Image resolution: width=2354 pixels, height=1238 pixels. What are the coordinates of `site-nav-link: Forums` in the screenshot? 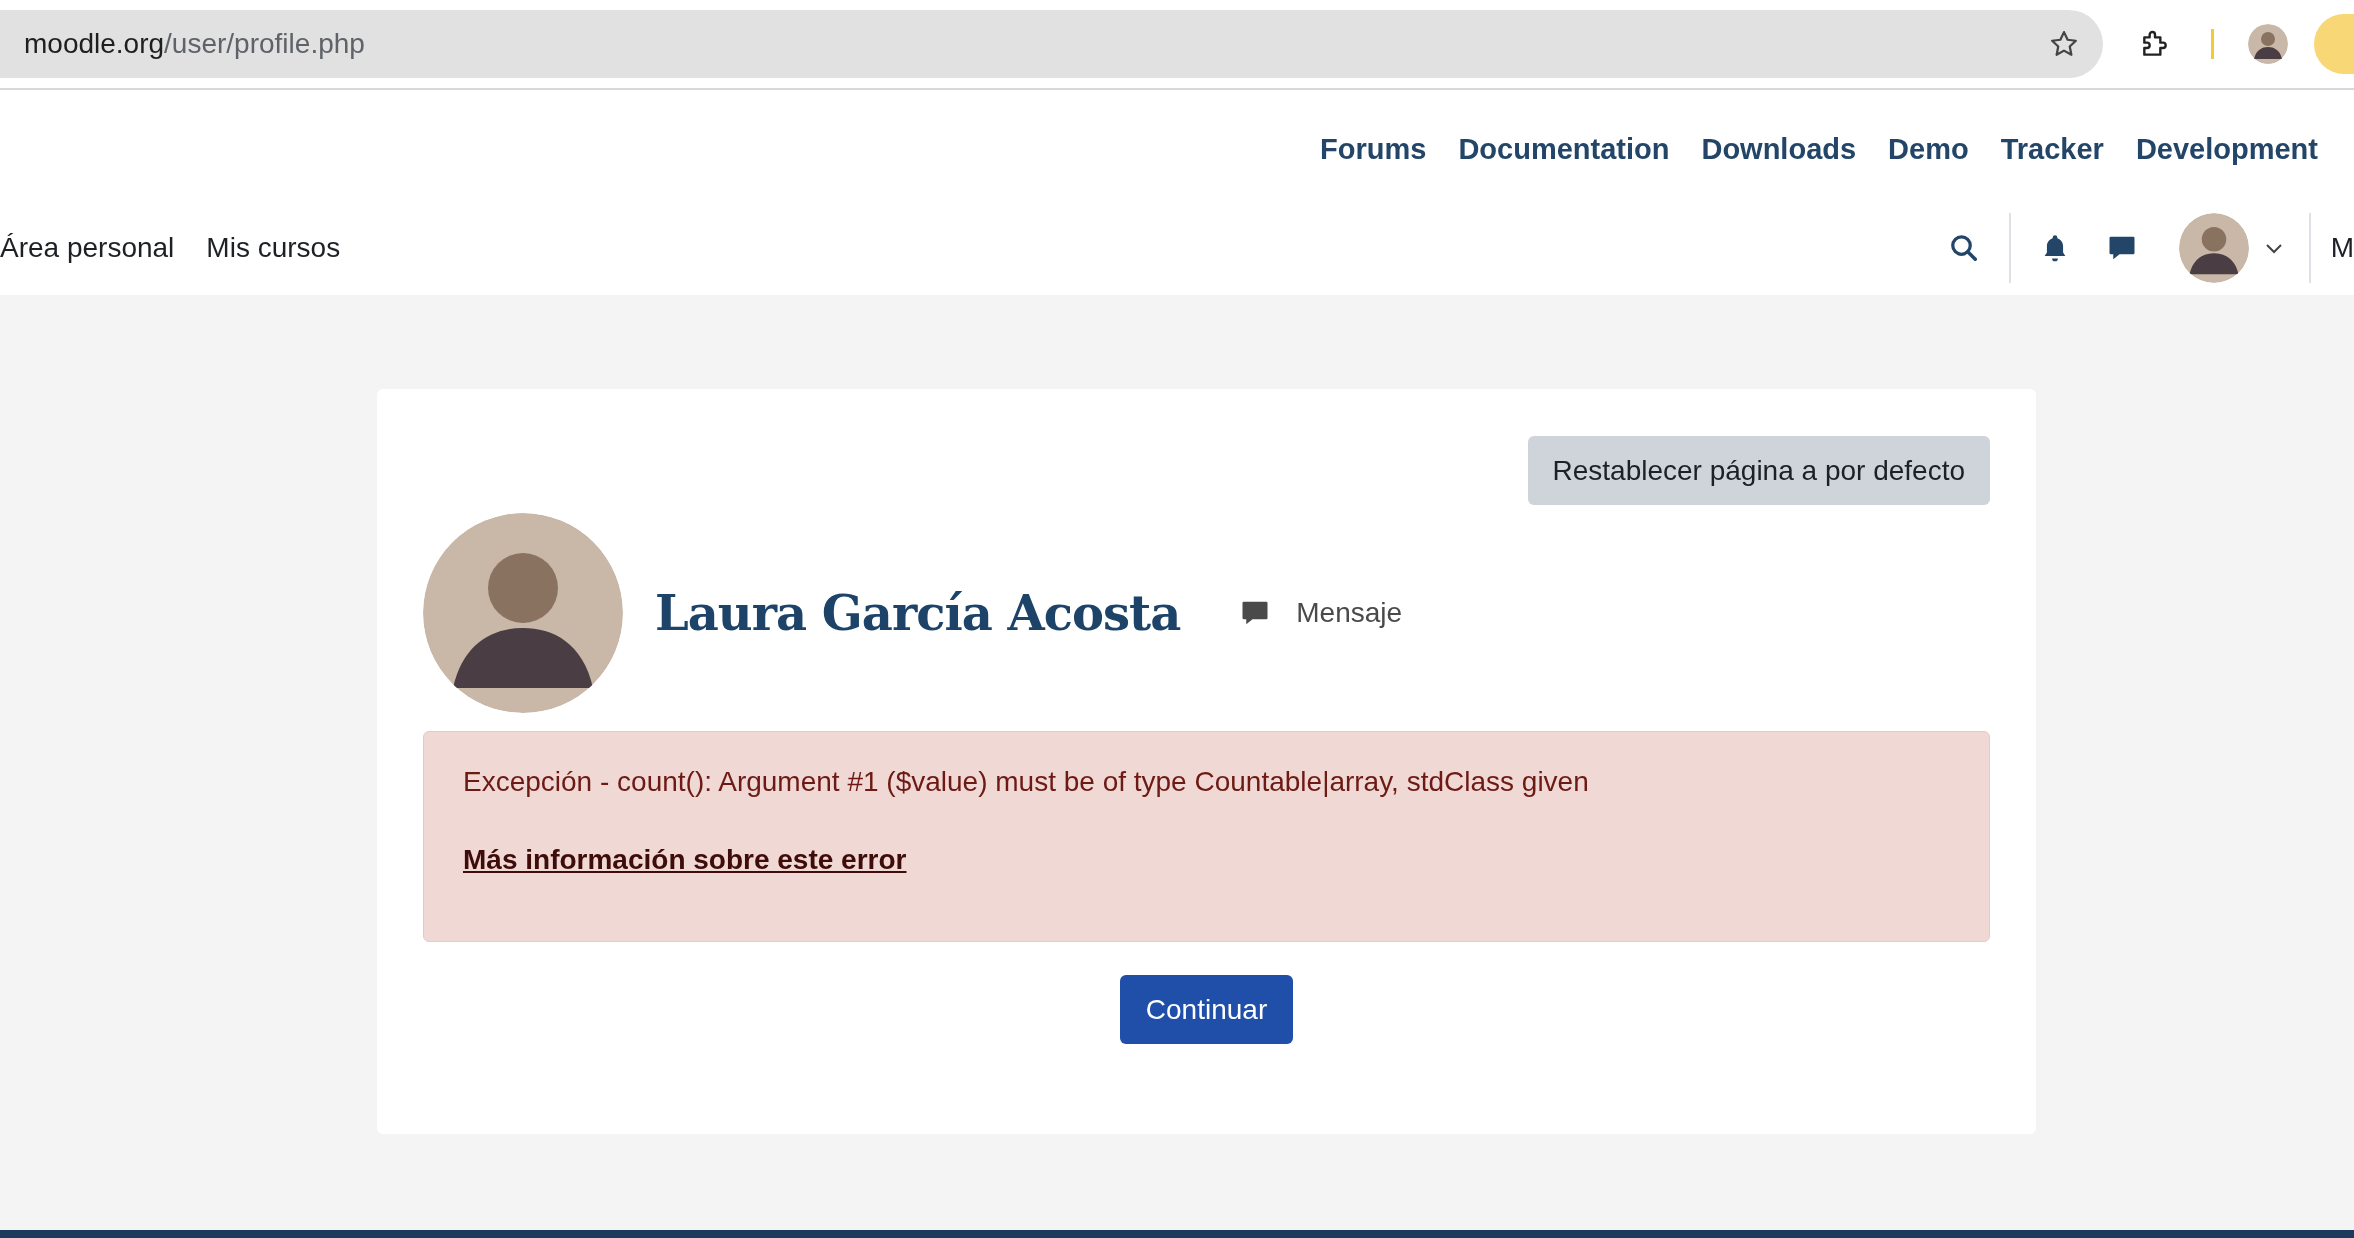 It's located at (1373, 149).